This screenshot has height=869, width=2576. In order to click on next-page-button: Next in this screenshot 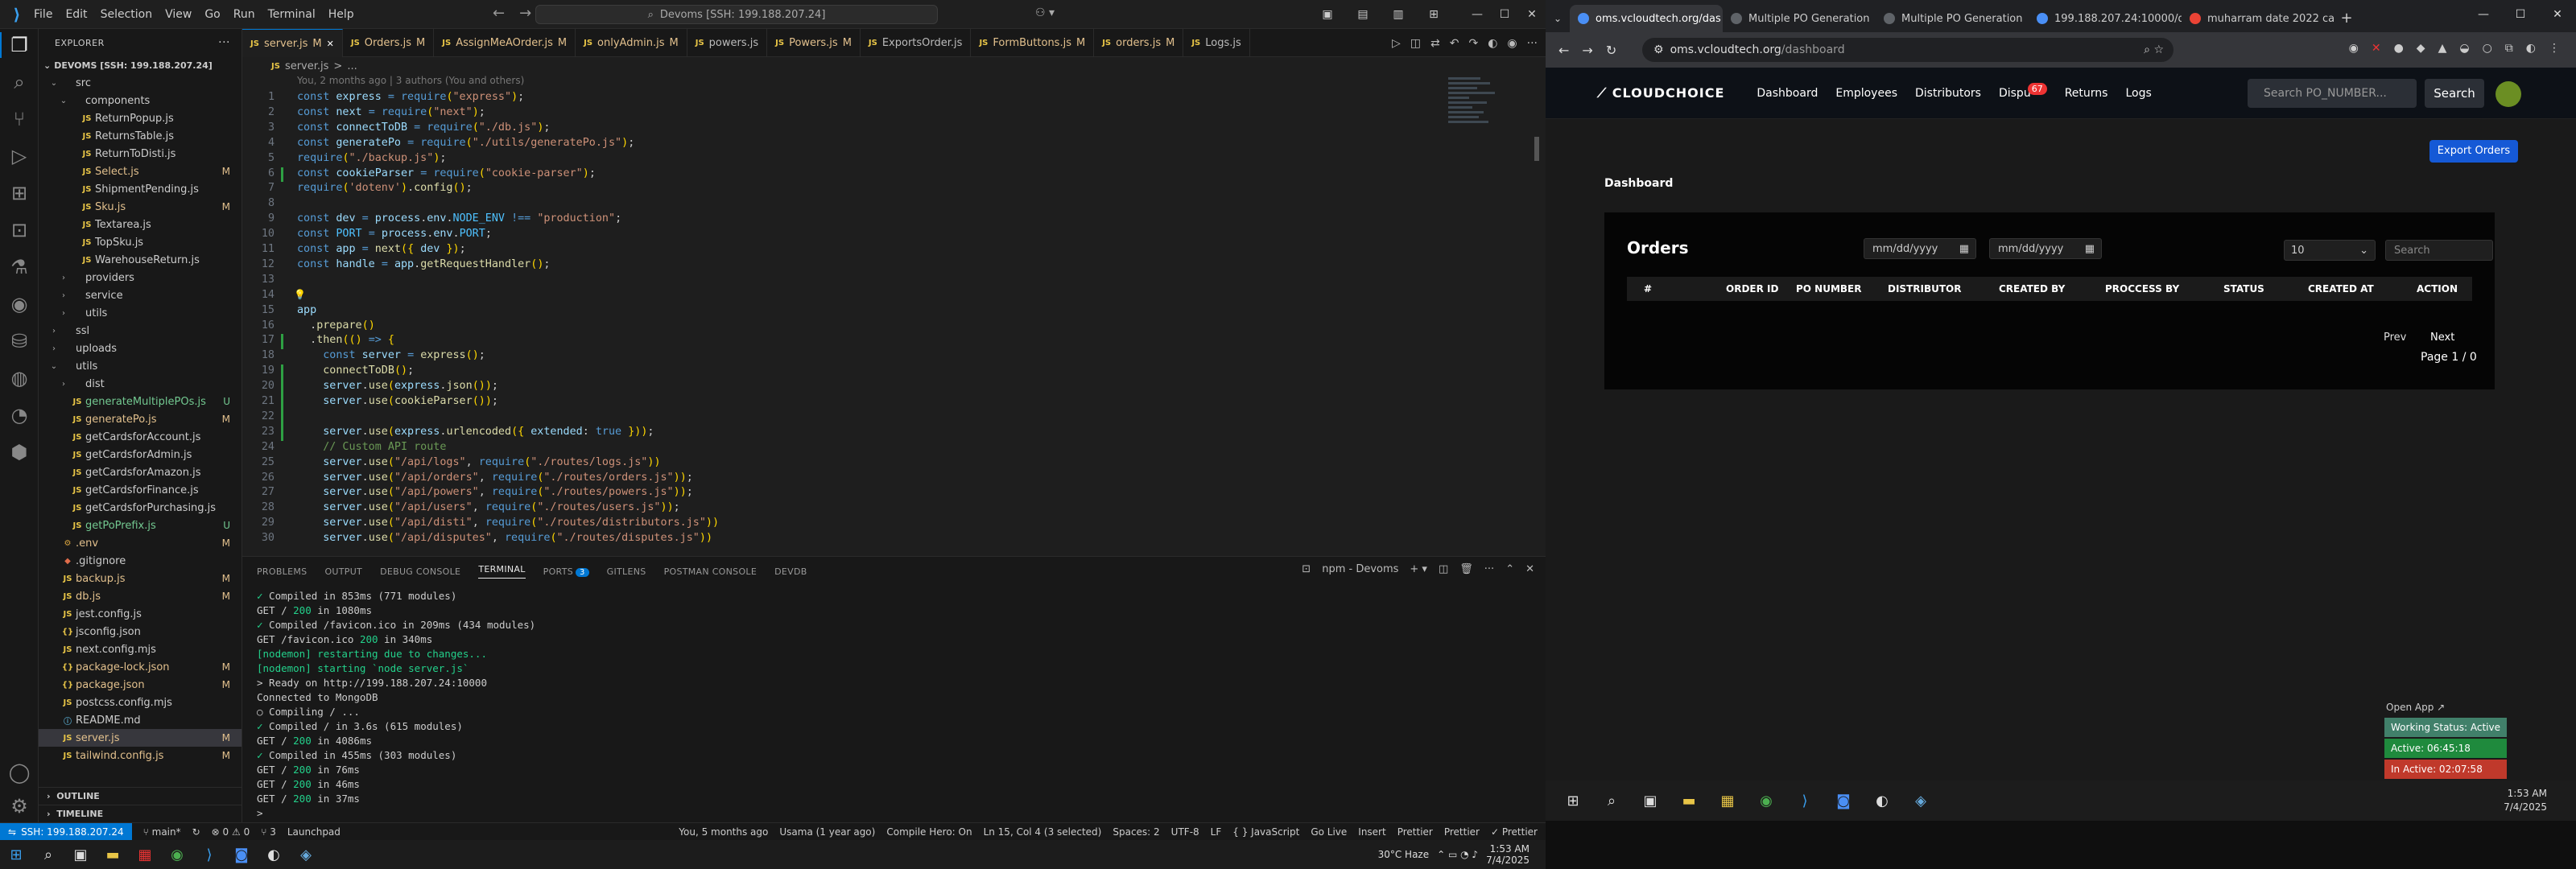, I will do `click(2442, 338)`.